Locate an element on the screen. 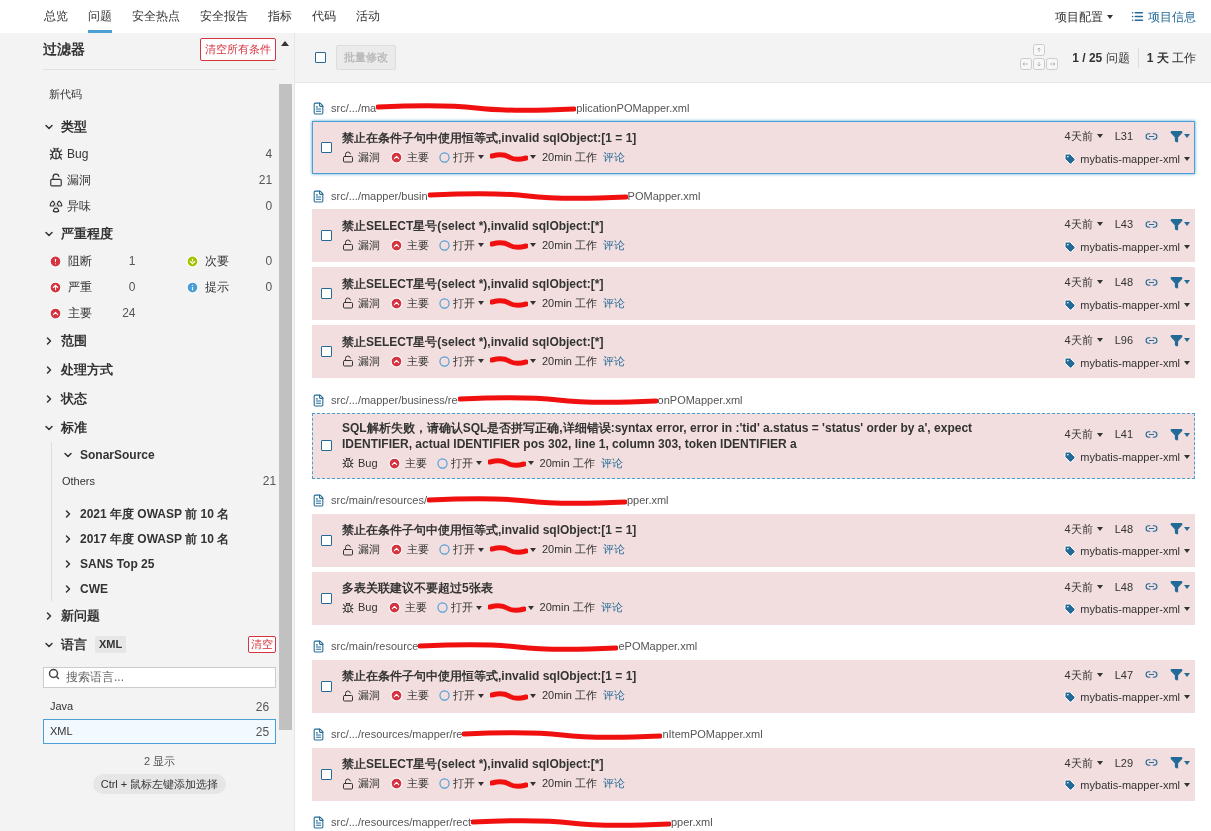  facet-item: XML 25 is located at coordinates (160, 731).